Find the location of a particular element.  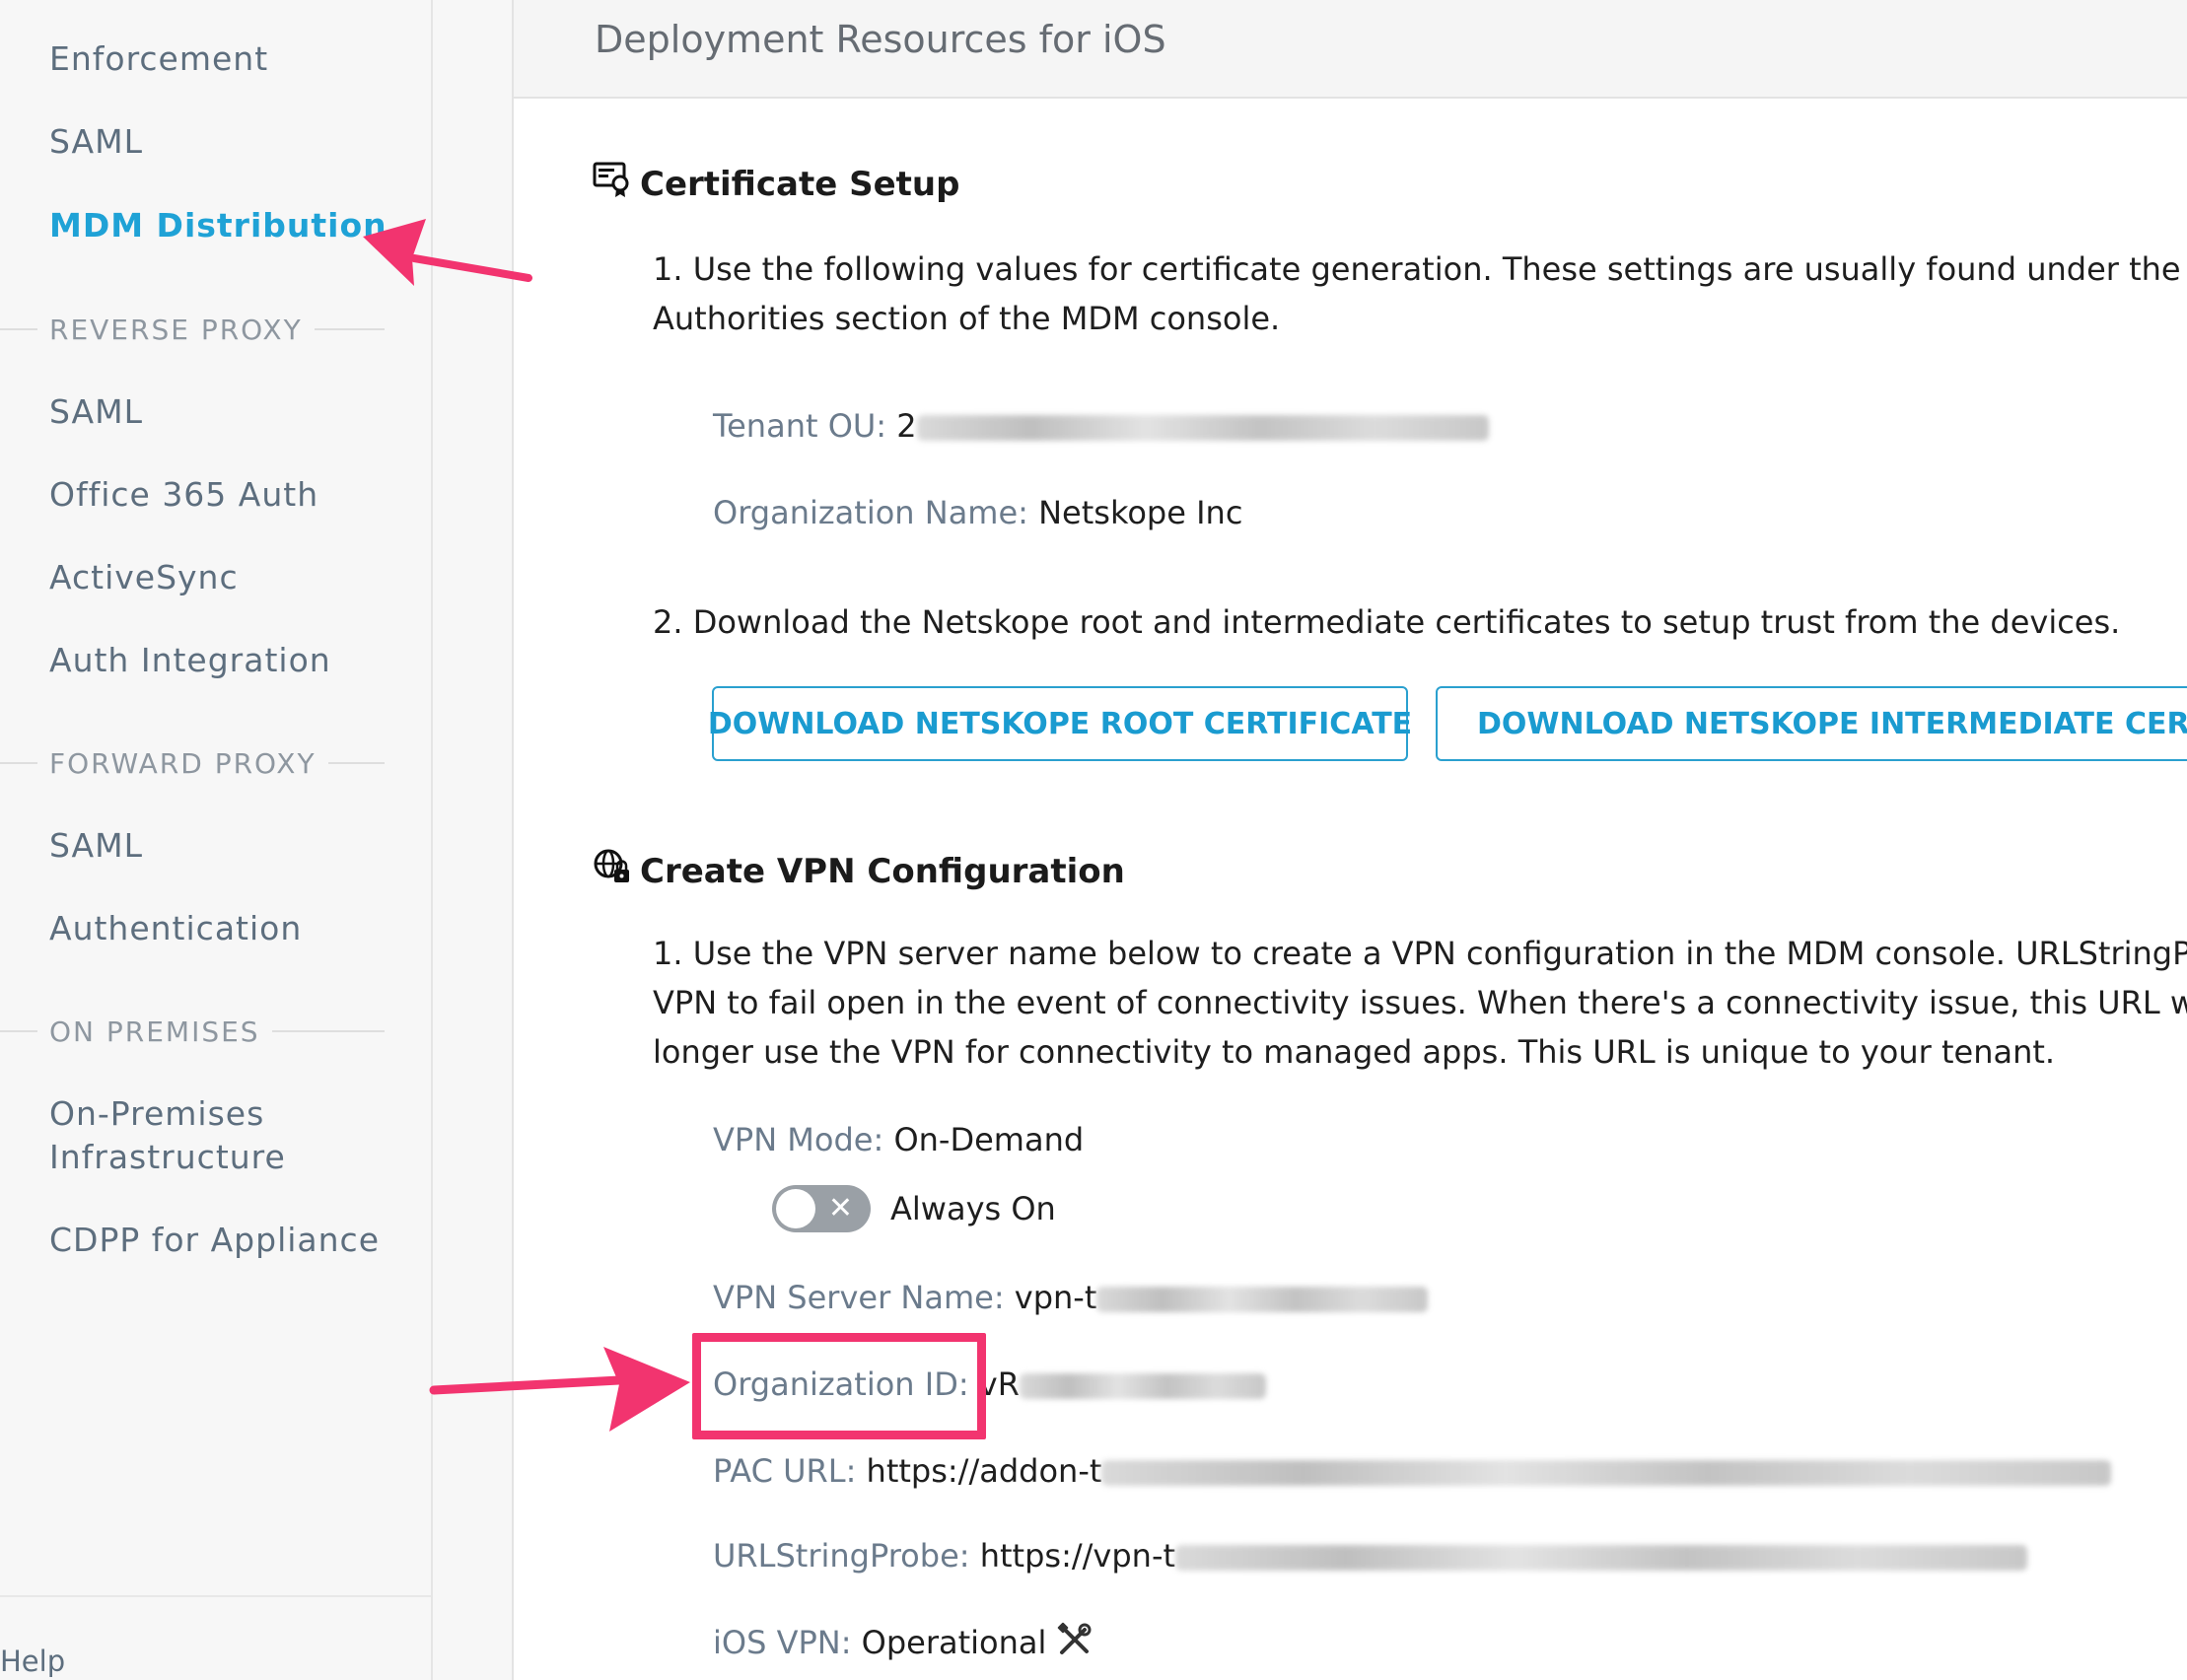

sidebar-item-mdm-distribution: MDM Distribution is located at coordinates (218, 225).